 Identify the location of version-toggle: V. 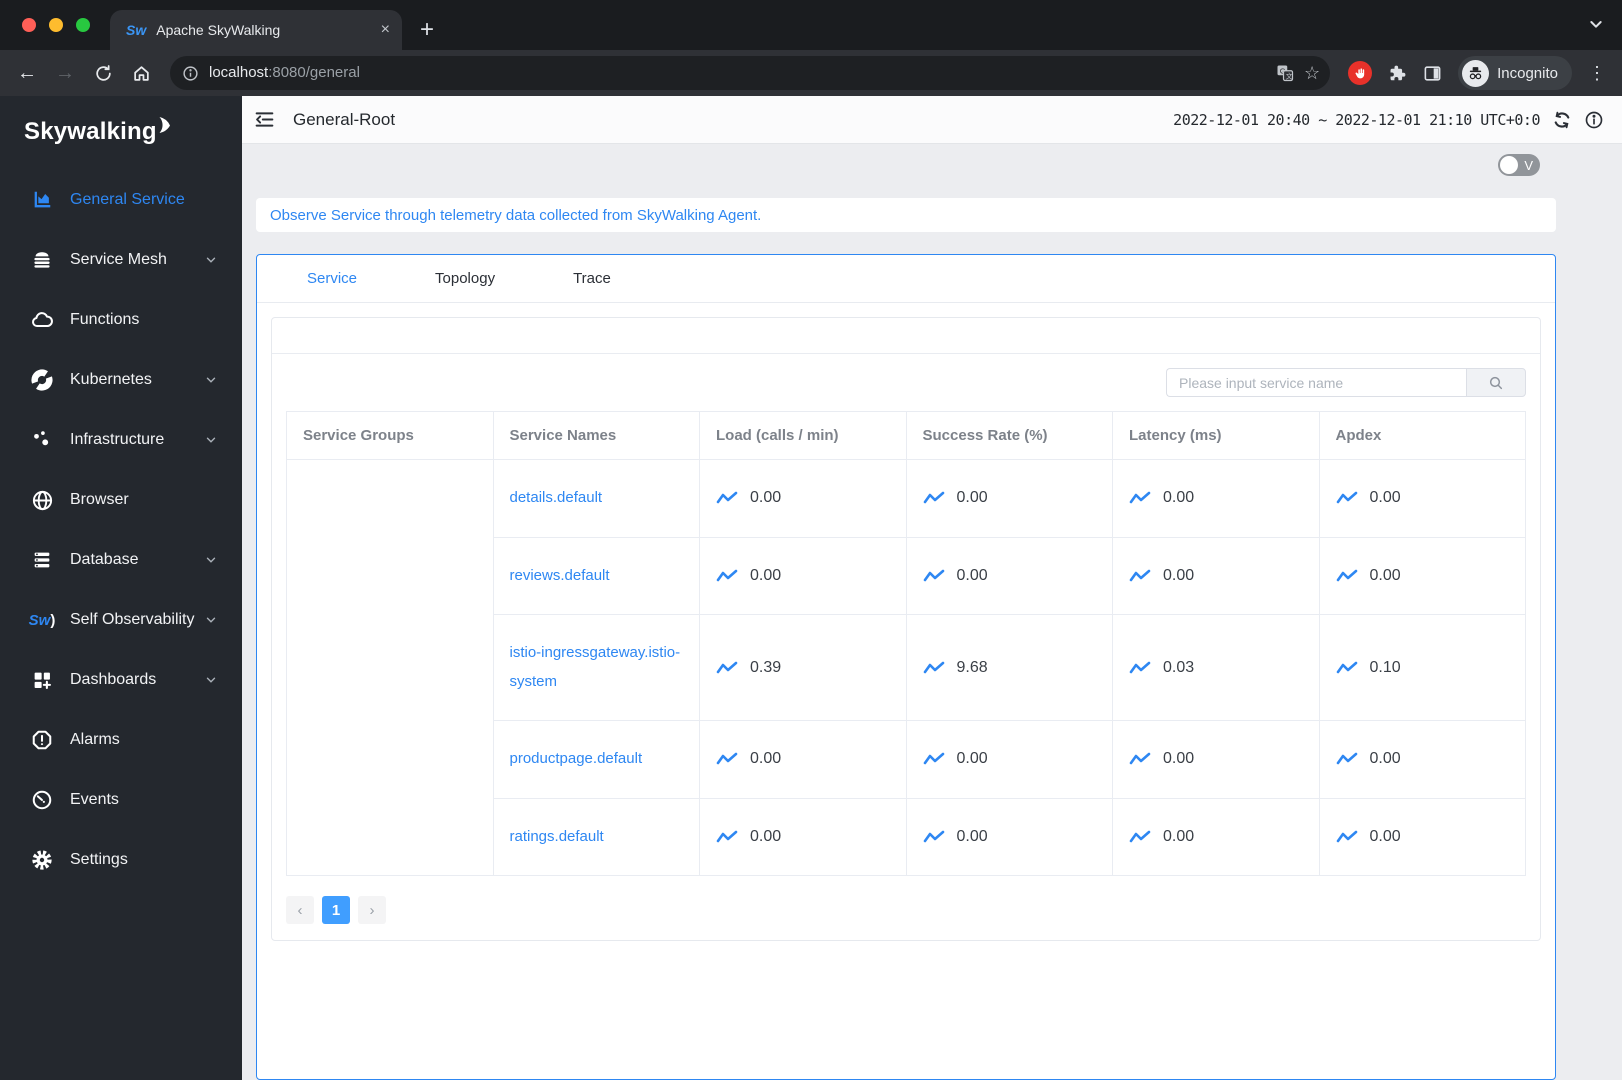
(1519, 165).